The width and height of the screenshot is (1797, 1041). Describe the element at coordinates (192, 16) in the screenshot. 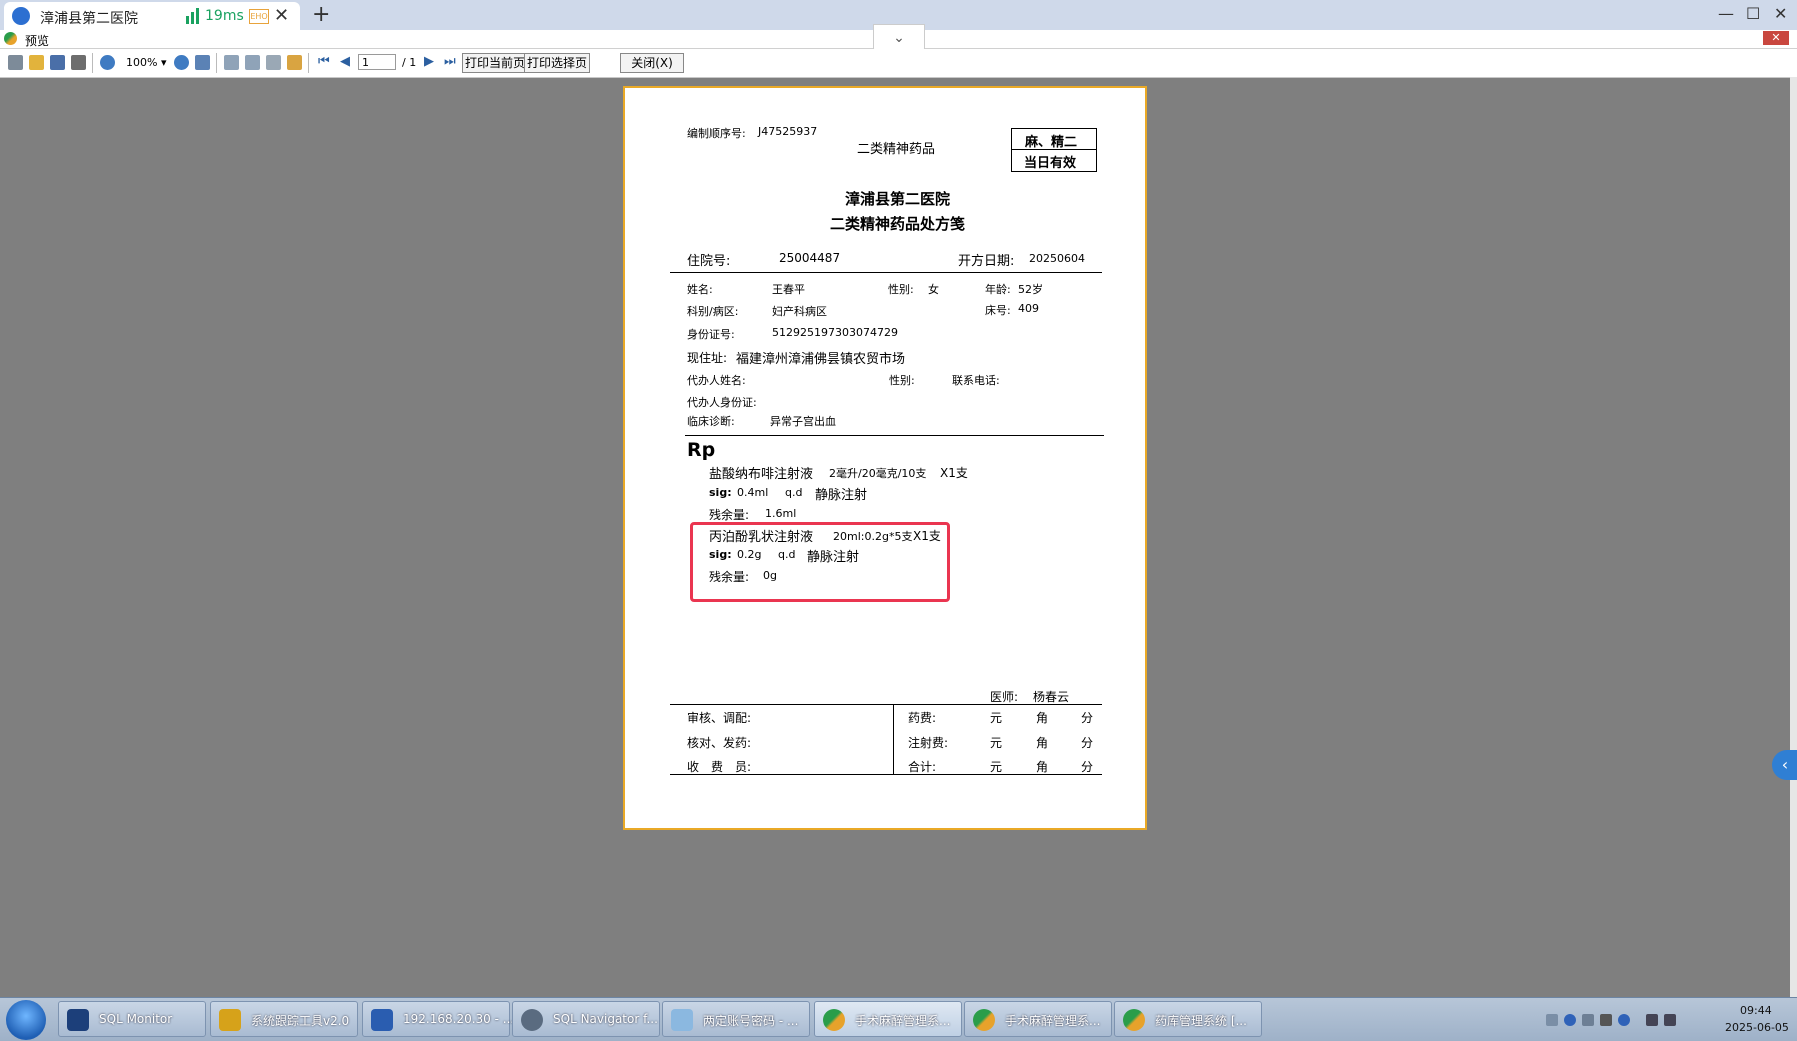

I see `signal-icon` at that location.